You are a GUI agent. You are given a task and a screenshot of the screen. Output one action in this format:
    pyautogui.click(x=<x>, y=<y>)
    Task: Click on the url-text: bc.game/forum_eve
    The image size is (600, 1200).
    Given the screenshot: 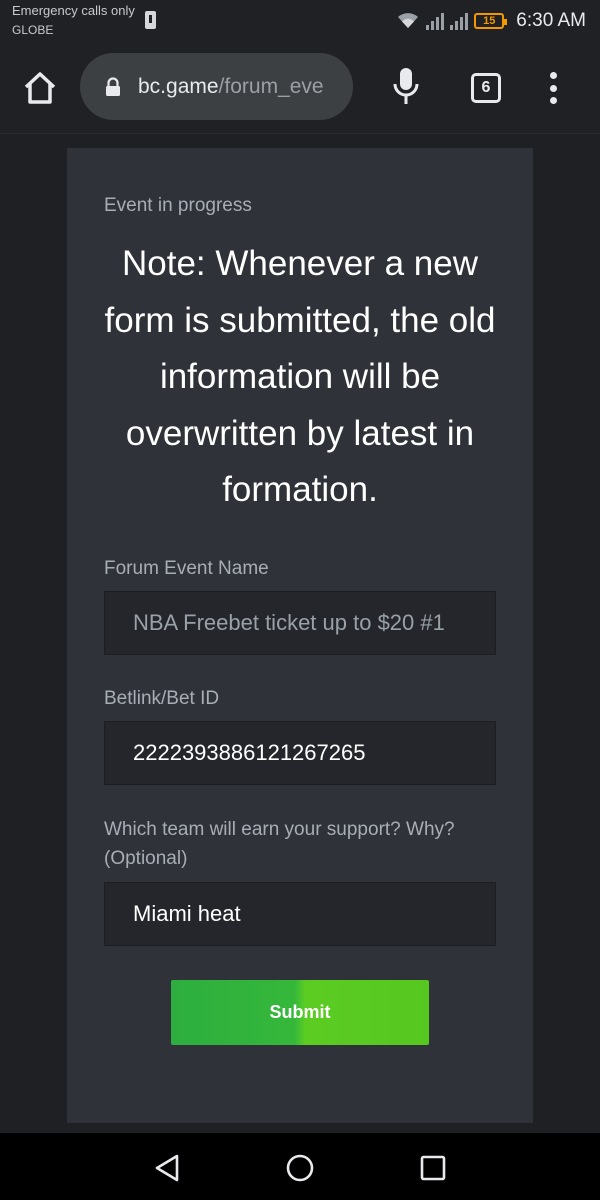 What is the action you would take?
    pyautogui.click(x=231, y=87)
    